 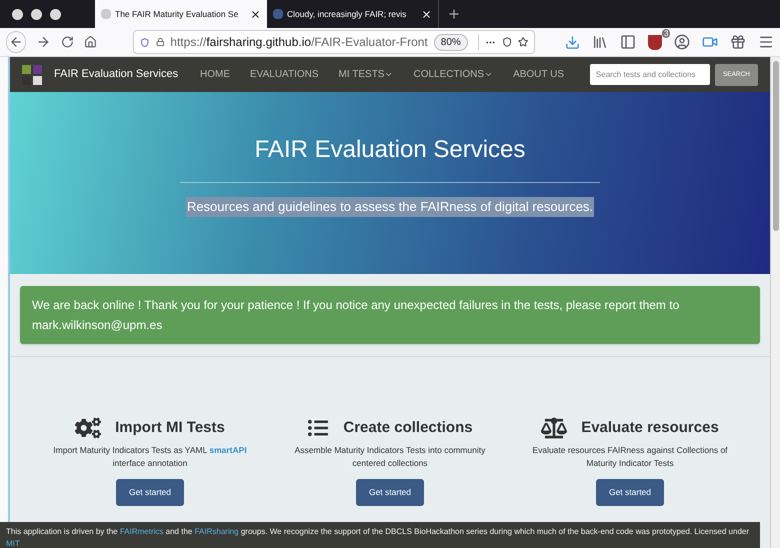 What do you see at coordinates (523, 42) in the screenshot?
I see `star-icon` at bounding box center [523, 42].